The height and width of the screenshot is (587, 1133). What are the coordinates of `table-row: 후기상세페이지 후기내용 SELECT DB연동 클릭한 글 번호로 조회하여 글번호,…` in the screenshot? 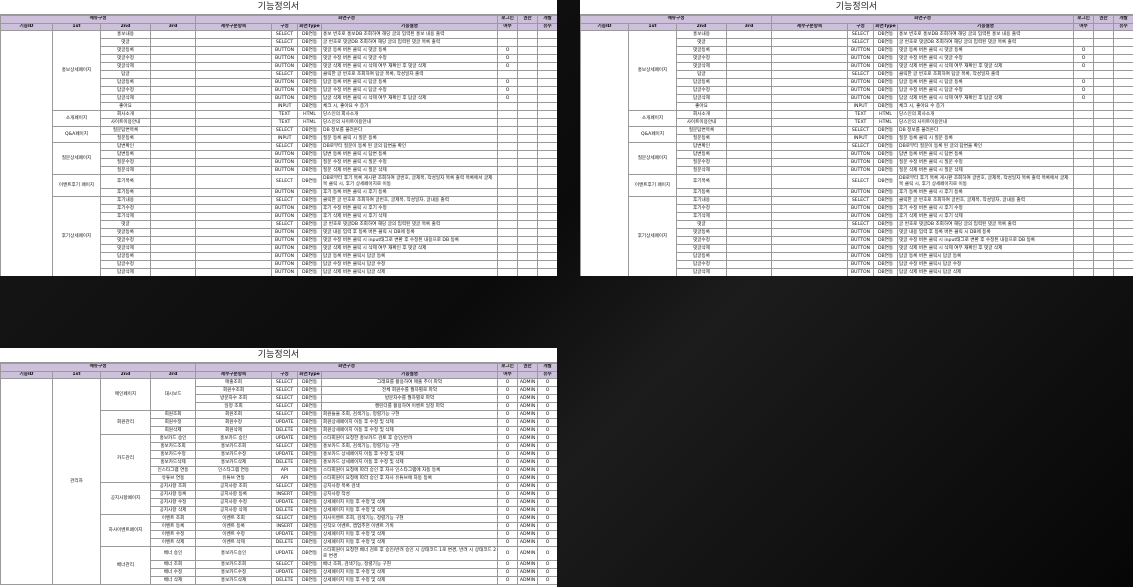 It's located at (279, 236).